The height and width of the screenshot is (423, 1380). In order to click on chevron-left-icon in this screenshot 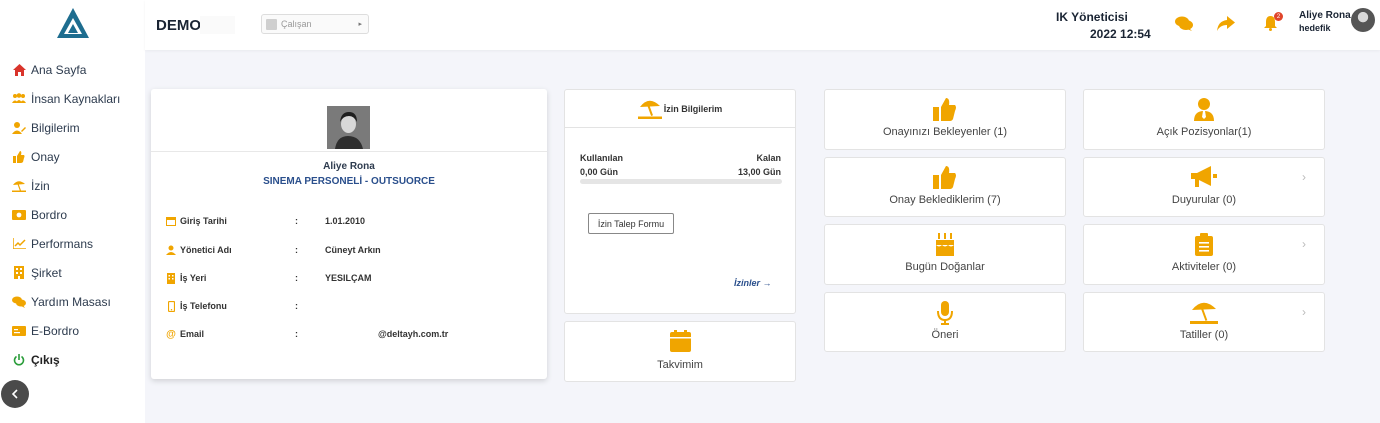, I will do `click(14, 394)`.